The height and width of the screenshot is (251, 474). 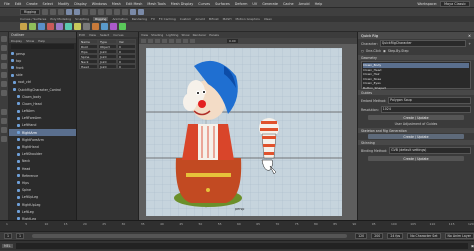 I want to click on outliner-item: front, so click(x=42, y=67).